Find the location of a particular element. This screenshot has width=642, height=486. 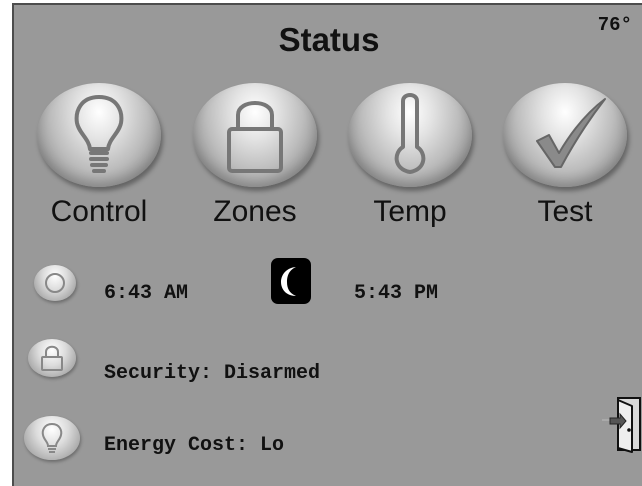

sunrise-time: 6:43 AM is located at coordinates (146, 293).